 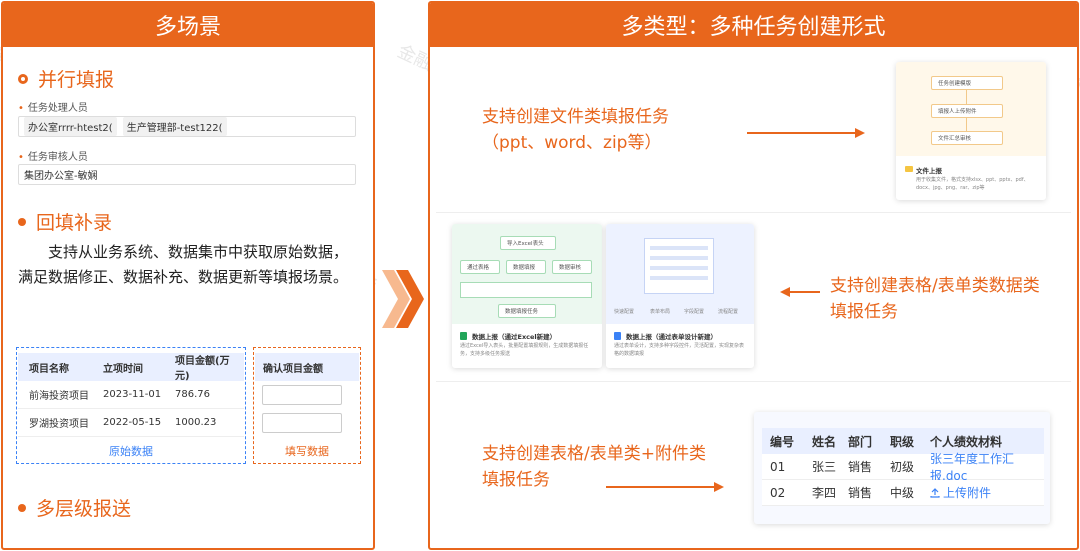 I want to click on cell: 2022-05-15, so click(x=132, y=422).